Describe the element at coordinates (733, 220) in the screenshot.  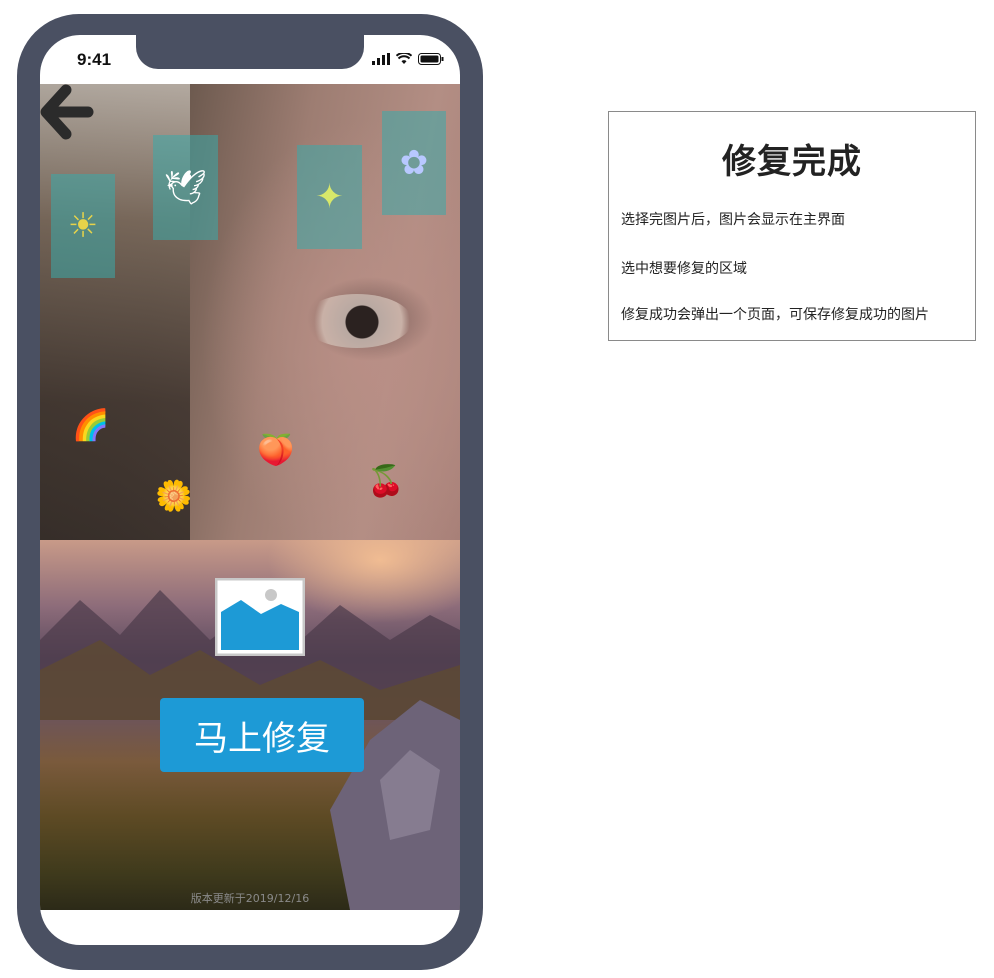
I see `info-line-1: 选择完图片后，图片会显示在主界面` at that location.